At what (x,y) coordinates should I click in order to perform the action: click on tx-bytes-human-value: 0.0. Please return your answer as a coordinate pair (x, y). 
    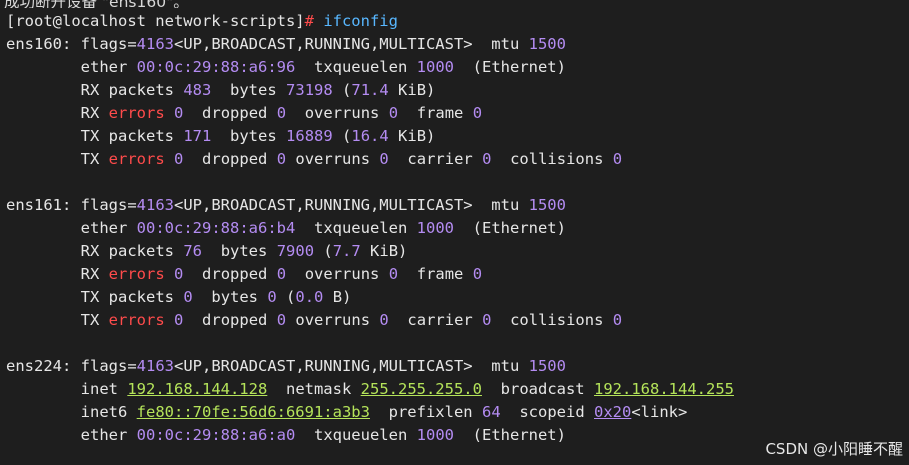
    Looking at the image, I should click on (309, 297).